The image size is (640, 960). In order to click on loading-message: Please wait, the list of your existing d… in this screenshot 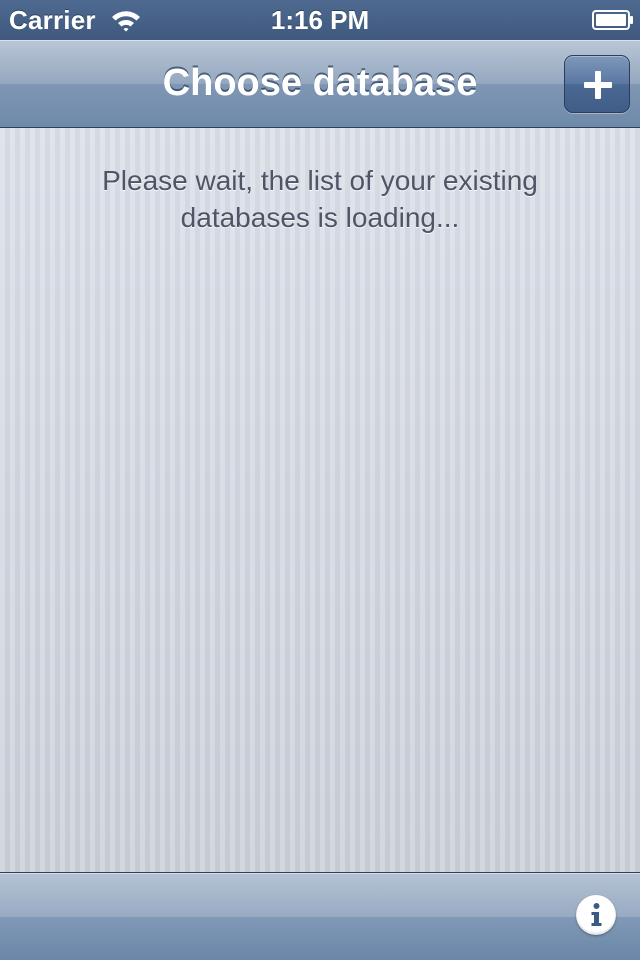, I will do `click(320, 199)`.